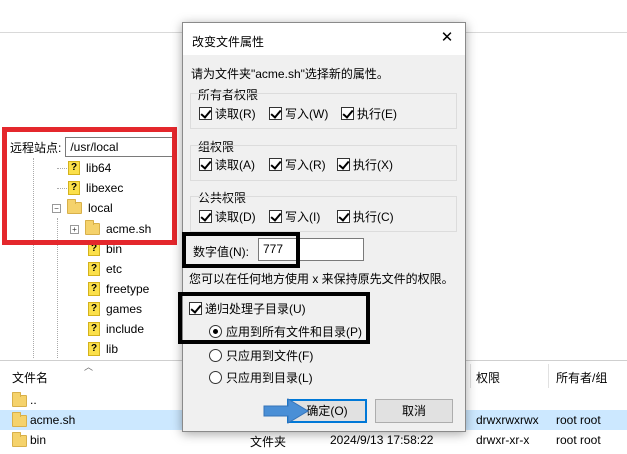 This screenshot has height=454, width=627. What do you see at coordinates (103, 349) in the screenshot?
I see `tree-item-lib: ? lib` at bounding box center [103, 349].